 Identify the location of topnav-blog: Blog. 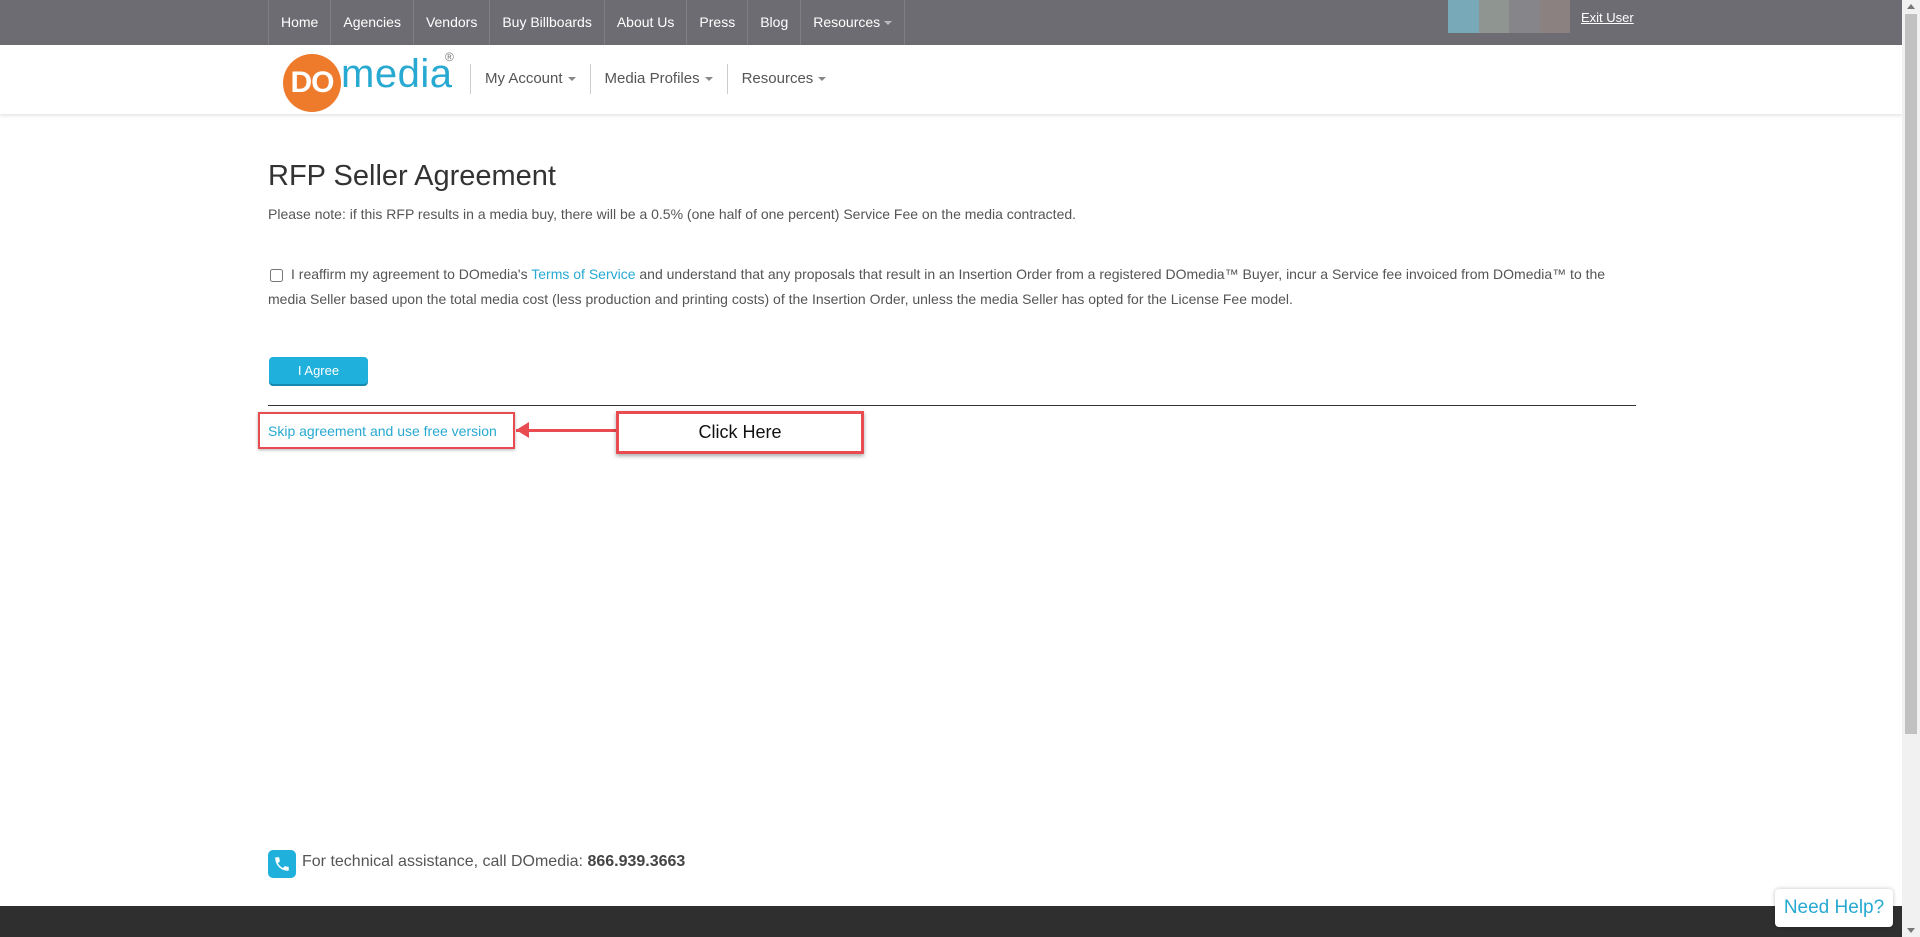
(773, 22).